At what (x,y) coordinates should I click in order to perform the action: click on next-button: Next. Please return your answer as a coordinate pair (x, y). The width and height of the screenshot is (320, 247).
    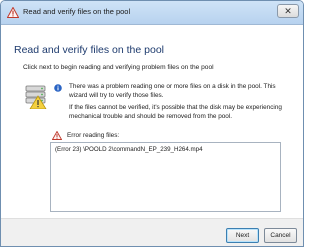
    Looking at the image, I should click on (242, 235).